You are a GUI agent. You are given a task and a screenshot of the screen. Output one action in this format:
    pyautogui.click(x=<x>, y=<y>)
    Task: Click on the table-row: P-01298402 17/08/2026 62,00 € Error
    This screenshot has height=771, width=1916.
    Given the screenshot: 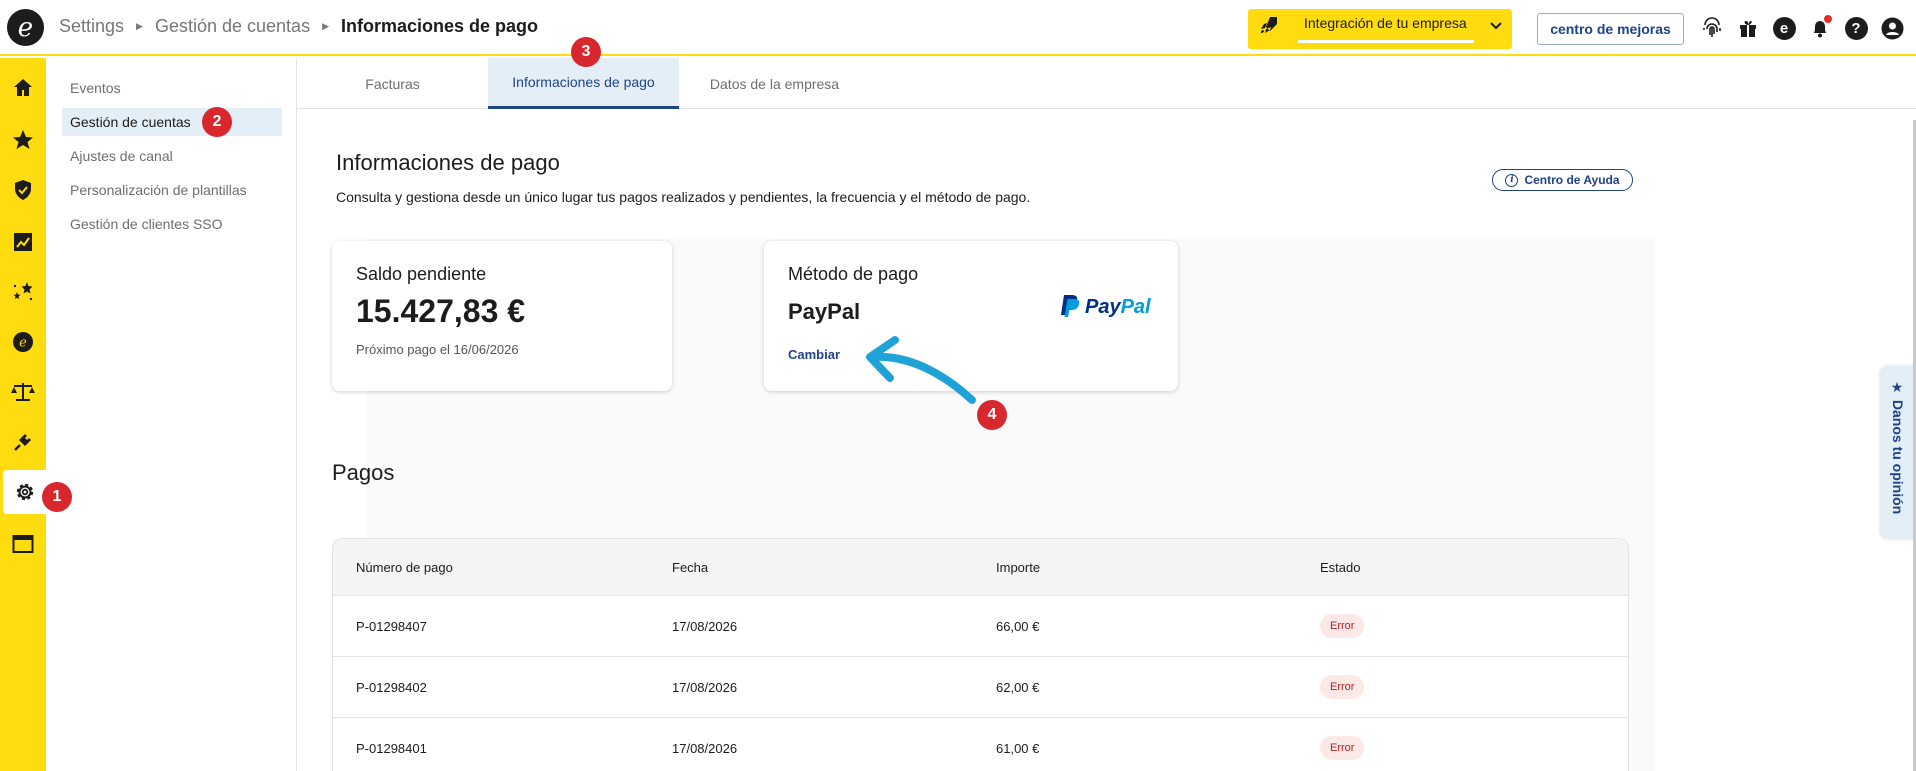 What is the action you would take?
    pyautogui.click(x=980, y=687)
    